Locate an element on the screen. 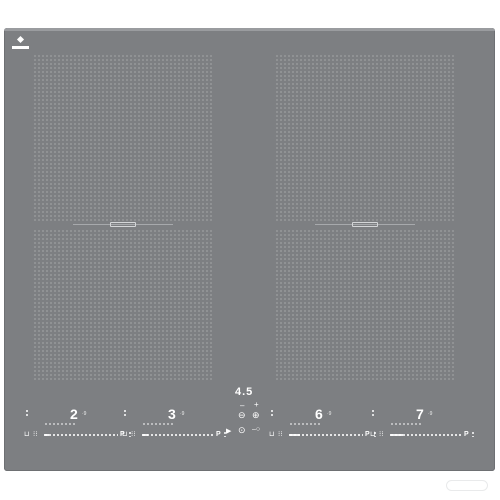 The width and height of the screenshot is (500, 500). bridge-icon is located at coordinates (21, 42).